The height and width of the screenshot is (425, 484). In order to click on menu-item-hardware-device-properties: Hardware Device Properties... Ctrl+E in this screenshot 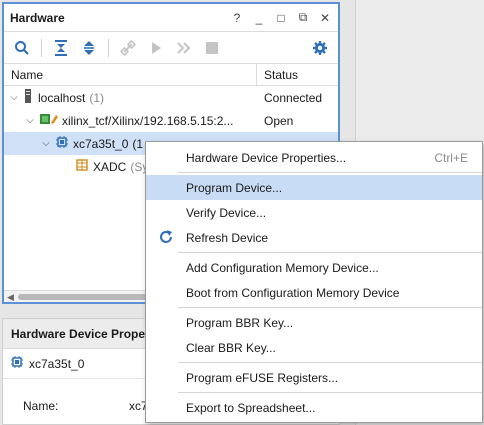, I will do `click(314, 157)`.